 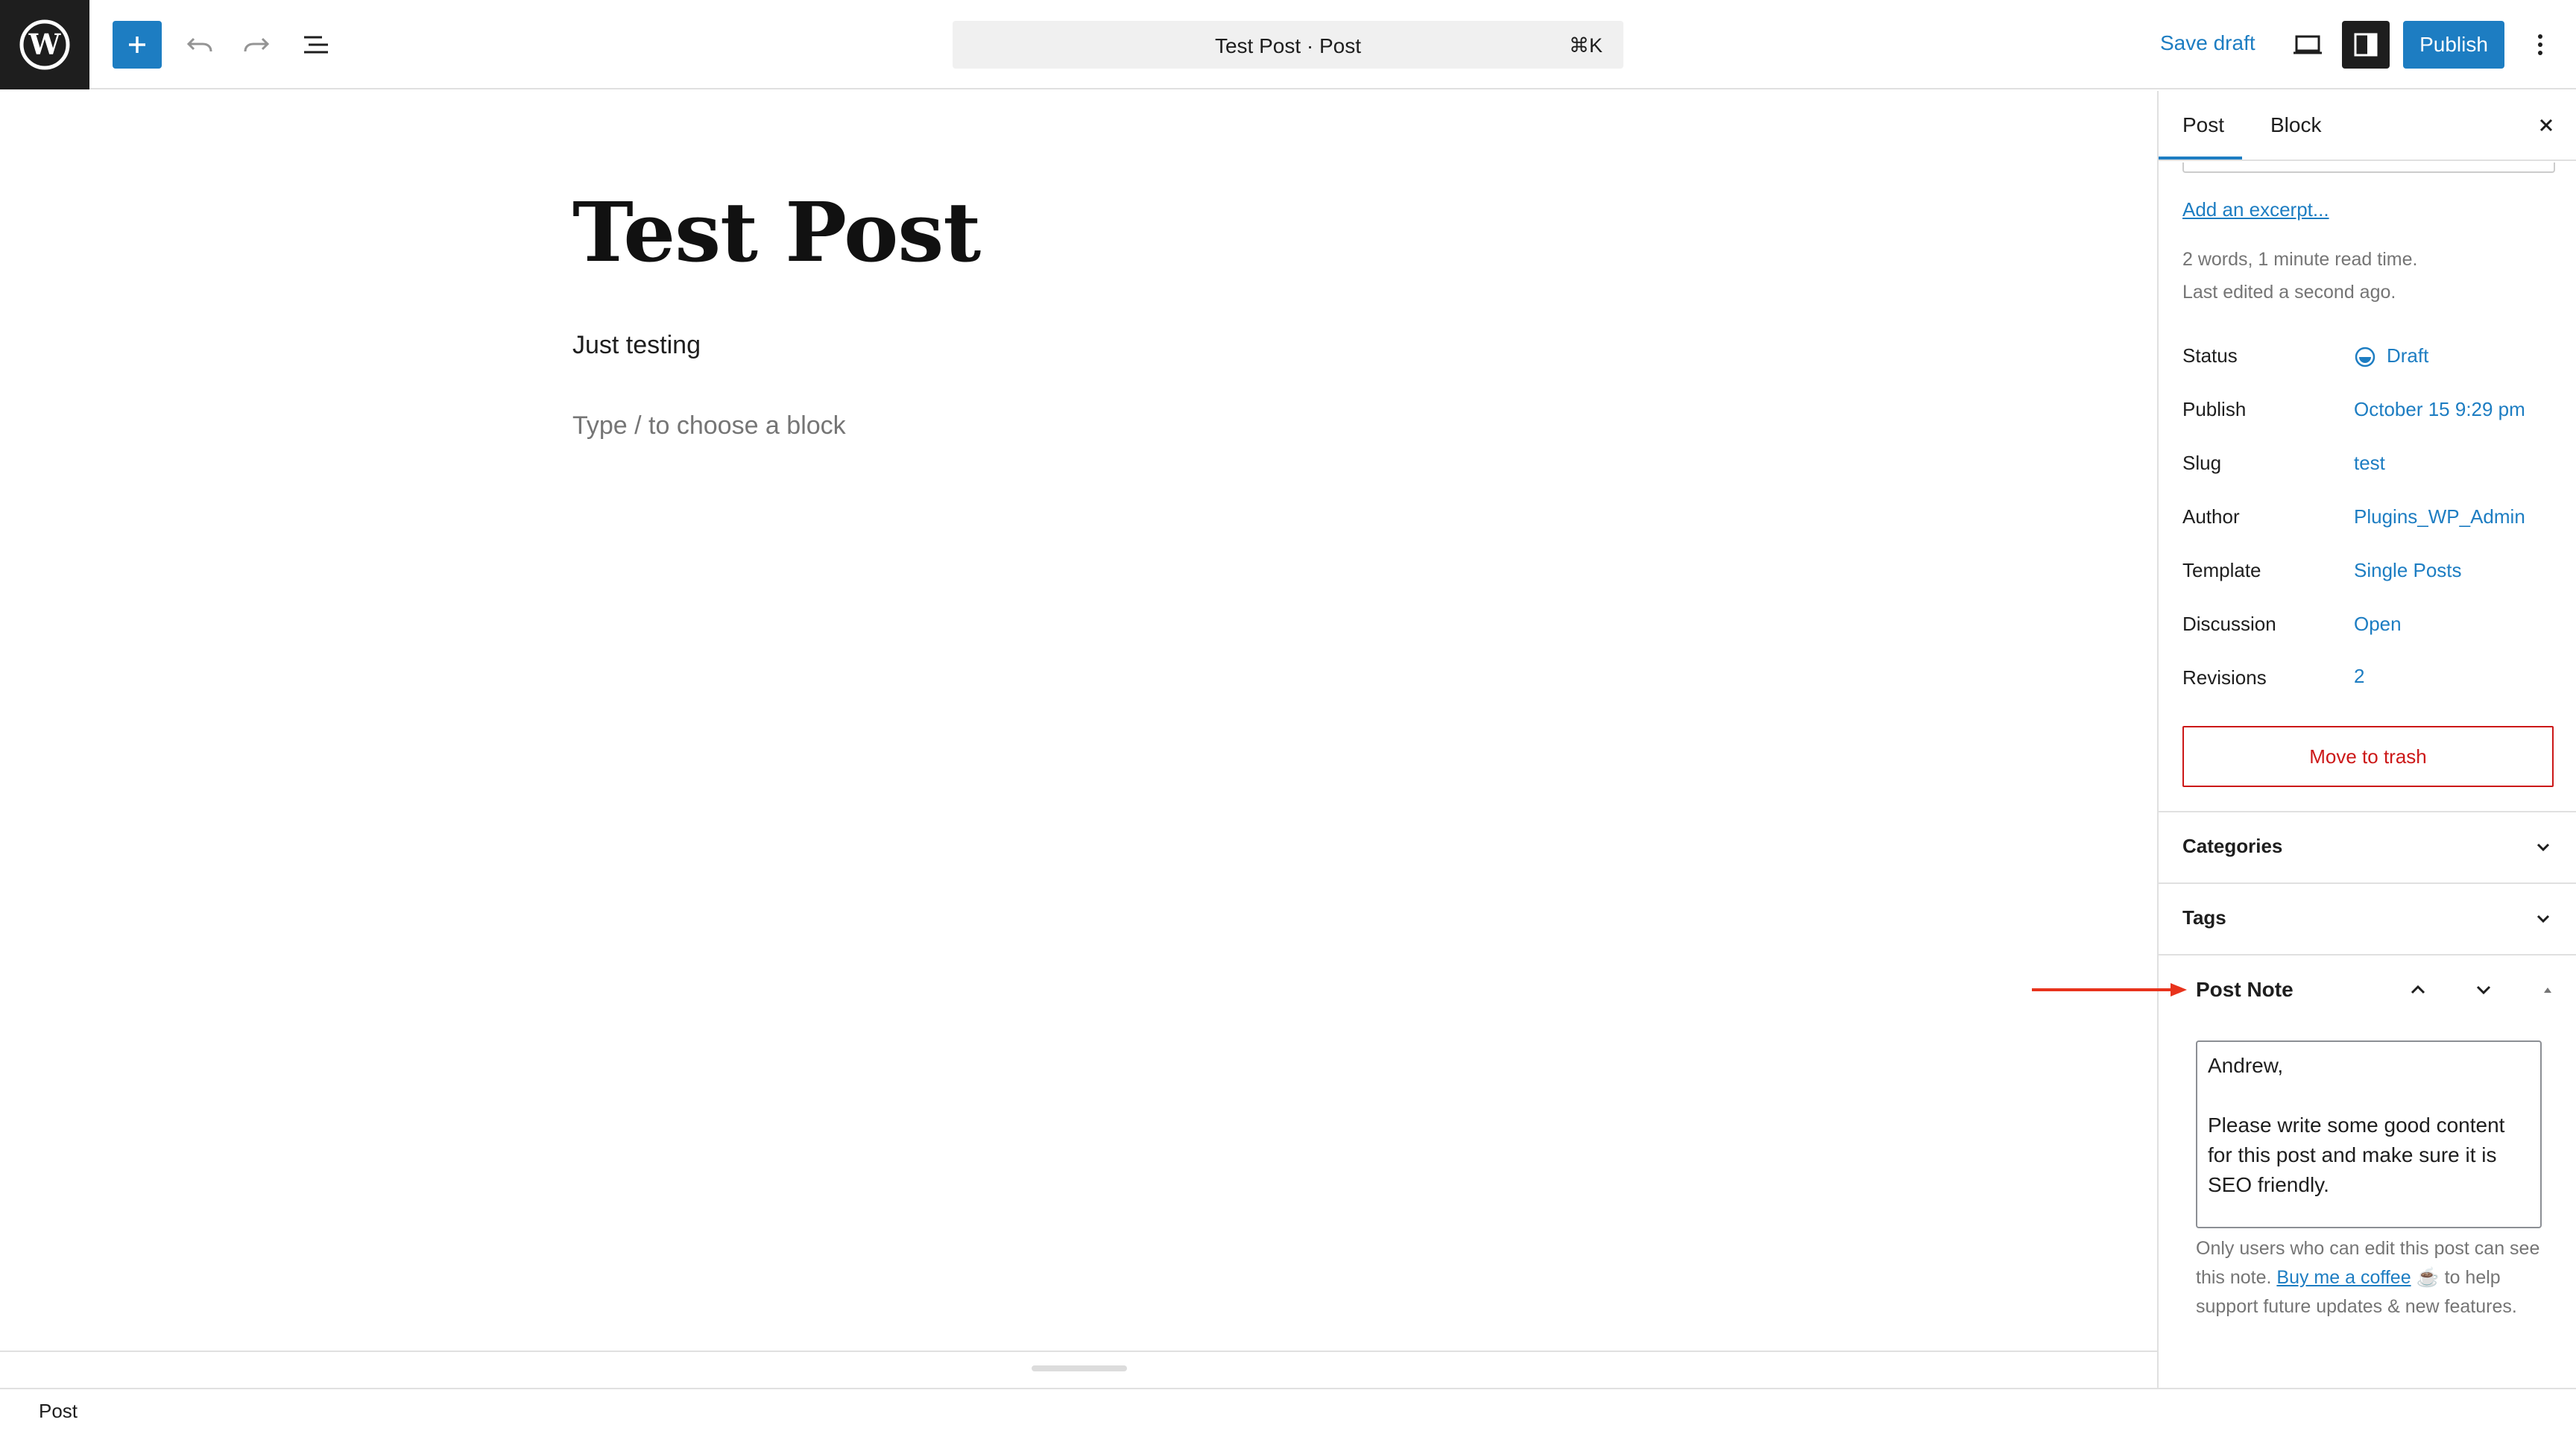 What do you see at coordinates (2202, 463) in the screenshot?
I see `slug-label: Slug` at bounding box center [2202, 463].